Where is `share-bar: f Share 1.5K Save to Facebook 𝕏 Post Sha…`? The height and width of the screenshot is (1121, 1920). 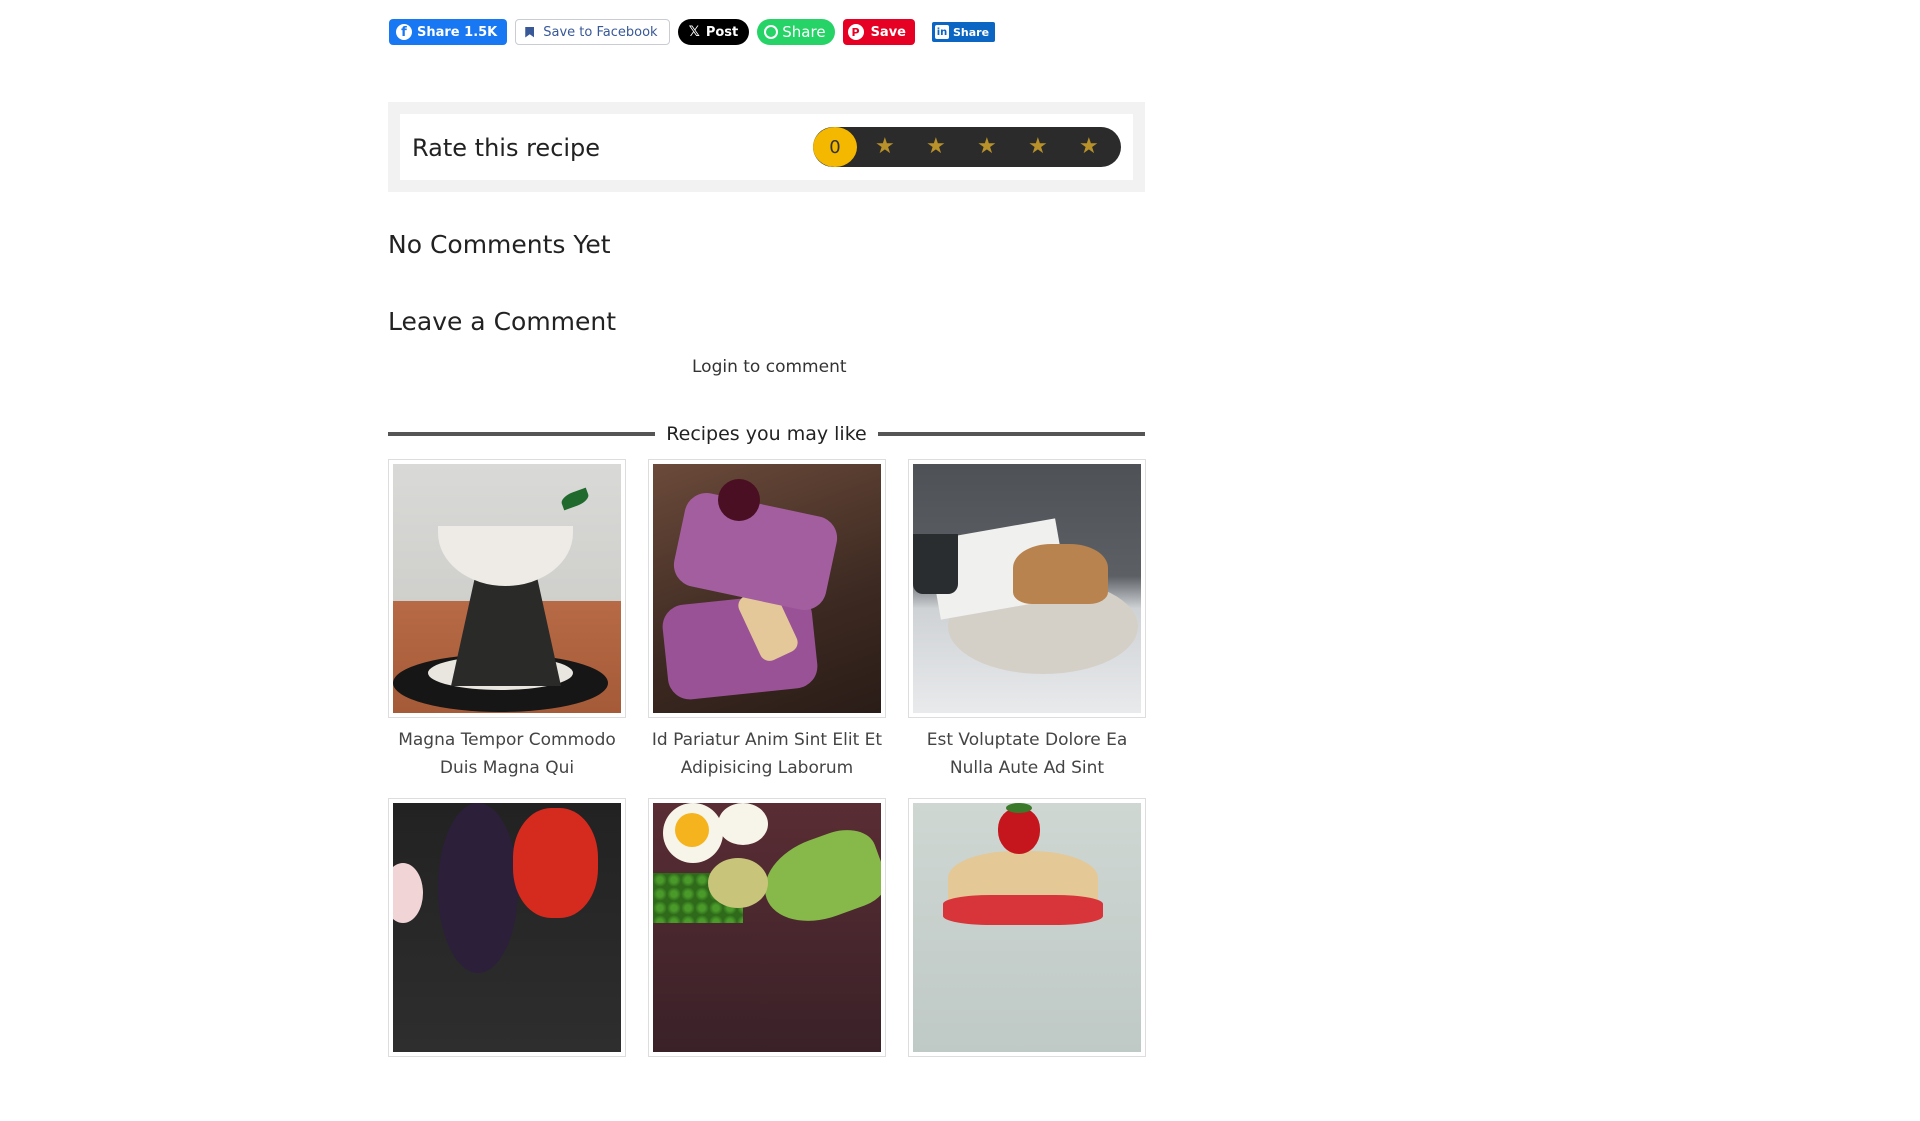 share-bar: f Share 1.5K Save to Facebook 𝕏 Post Sha… is located at coordinates (696, 32).